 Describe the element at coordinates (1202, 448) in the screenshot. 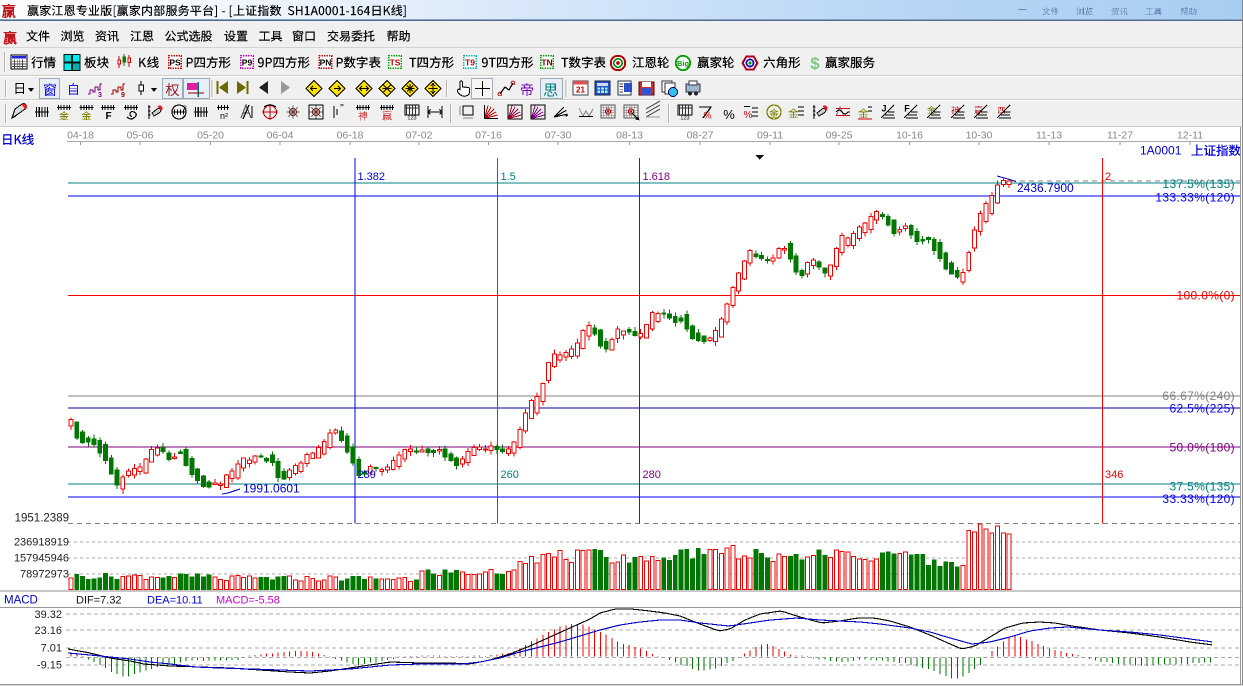

I see `svg-text: 50.0%(180)` at that location.